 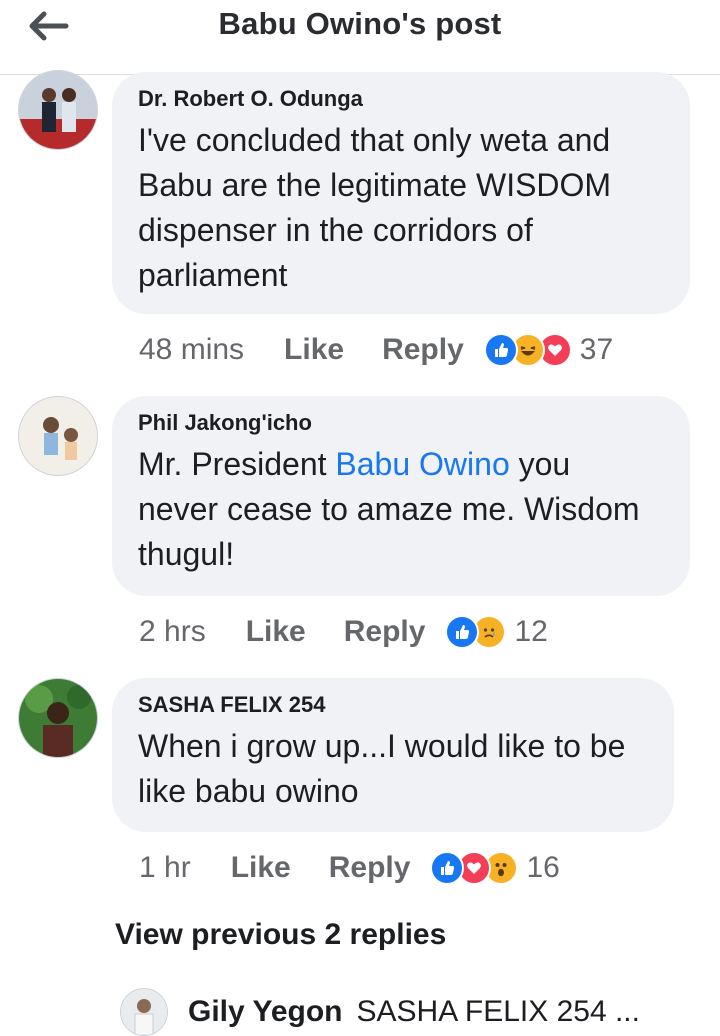 I want to click on comment-time: 1 hr, so click(x=165, y=868).